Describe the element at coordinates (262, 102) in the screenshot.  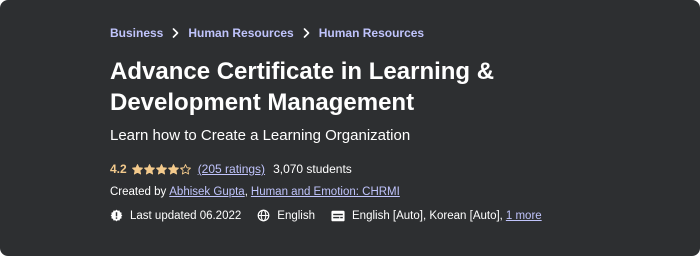
I see `course-title-line-2: Development Management` at that location.